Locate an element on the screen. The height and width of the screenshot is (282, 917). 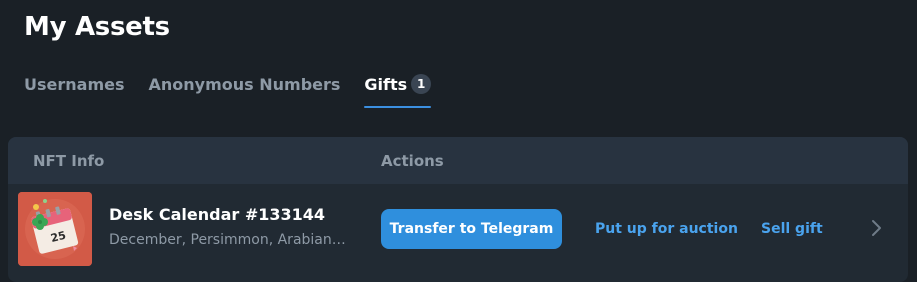
actions-column-header: Actions is located at coordinates (412, 161).